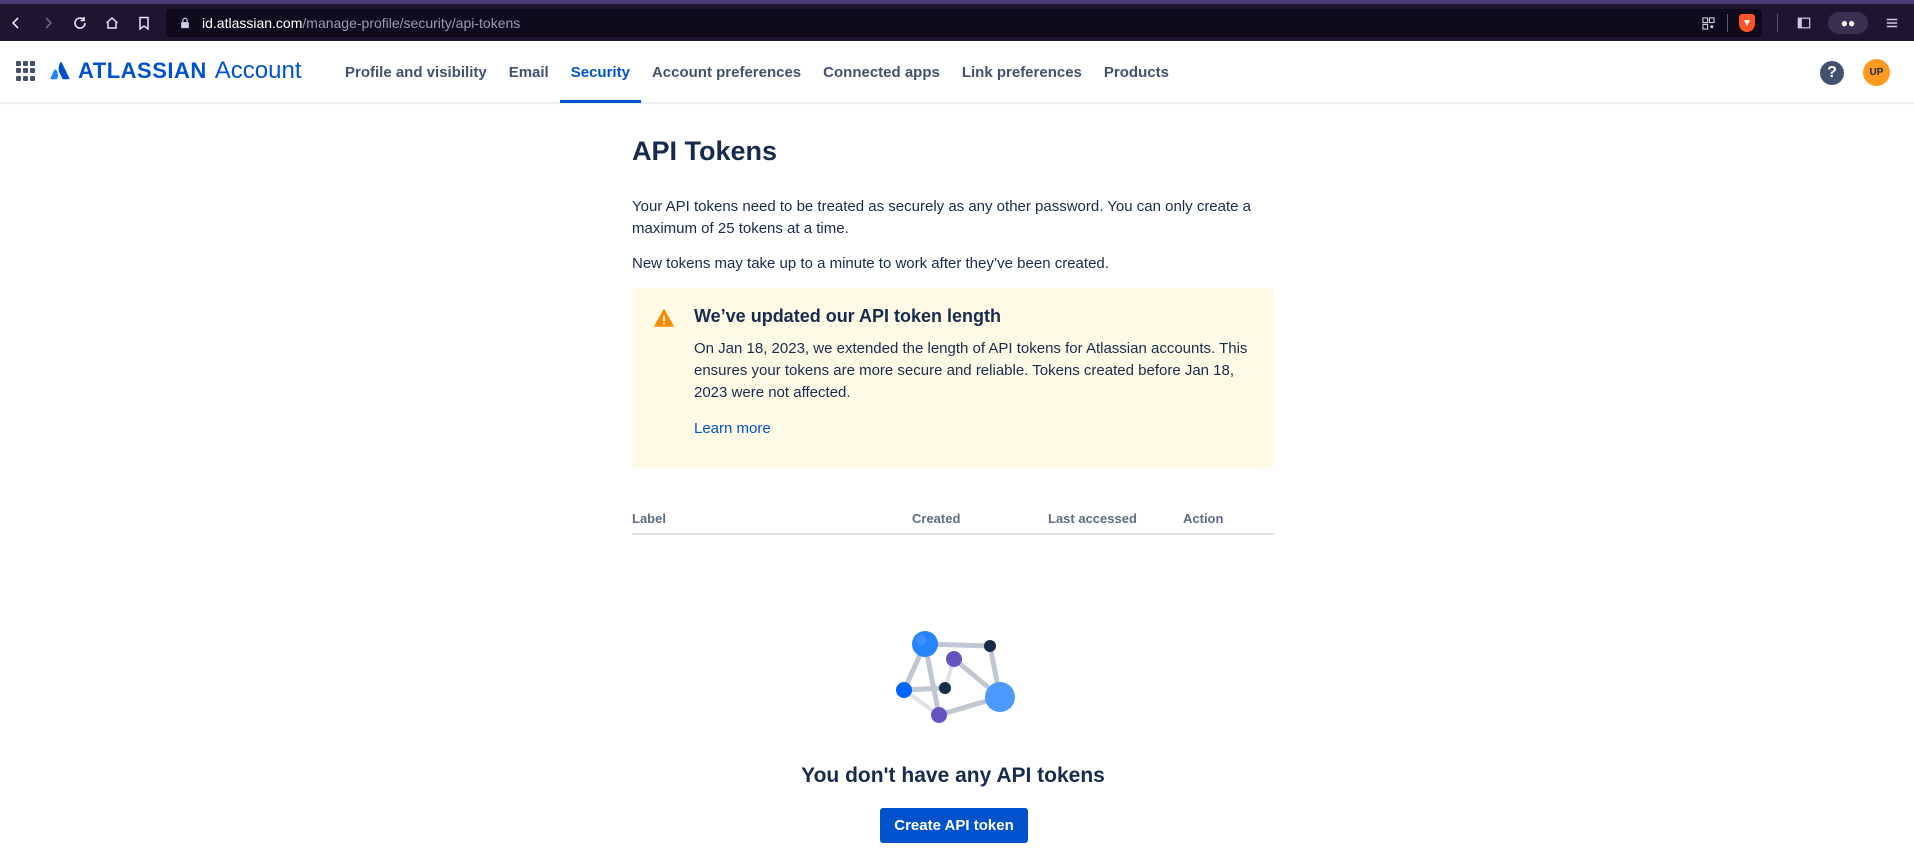 The image size is (1914, 861). What do you see at coordinates (1832, 73) in the screenshot?
I see `help-icon: ?` at bounding box center [1832, 73].